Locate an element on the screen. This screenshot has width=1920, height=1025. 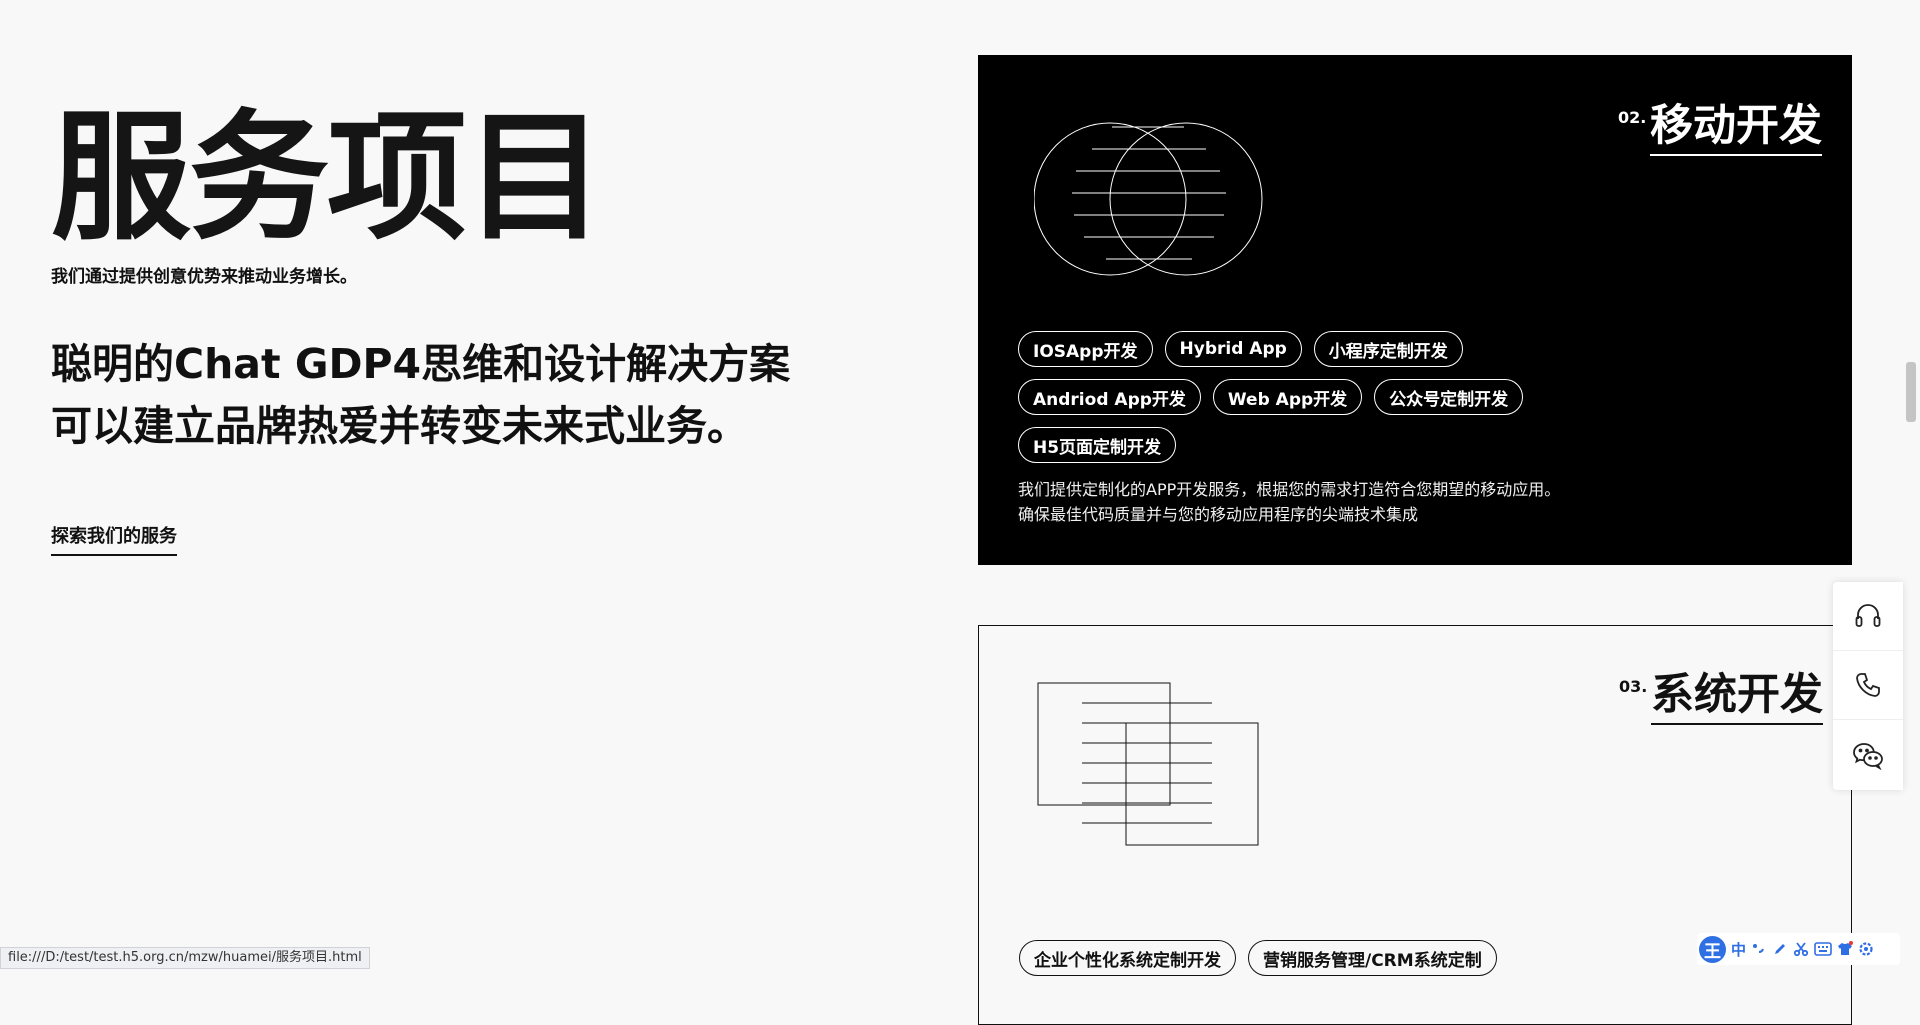
wechat-button is located at coordinates (1868, 754).